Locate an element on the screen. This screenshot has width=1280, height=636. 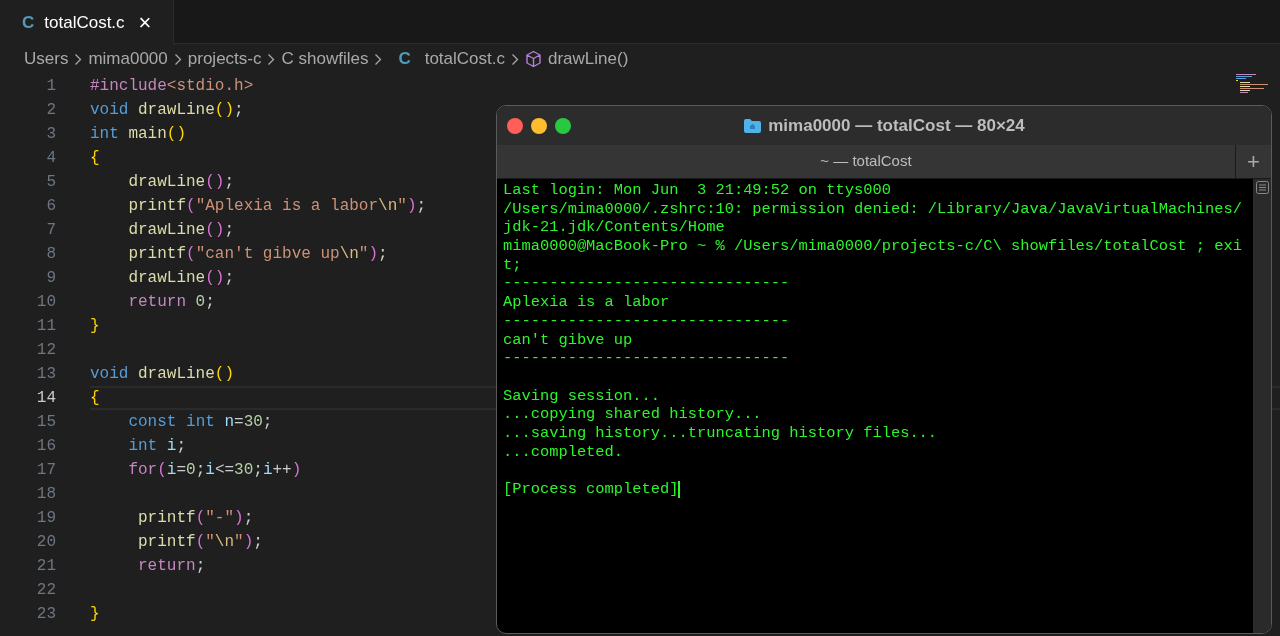
line-number: 9 is located at coordinates (50, 278).